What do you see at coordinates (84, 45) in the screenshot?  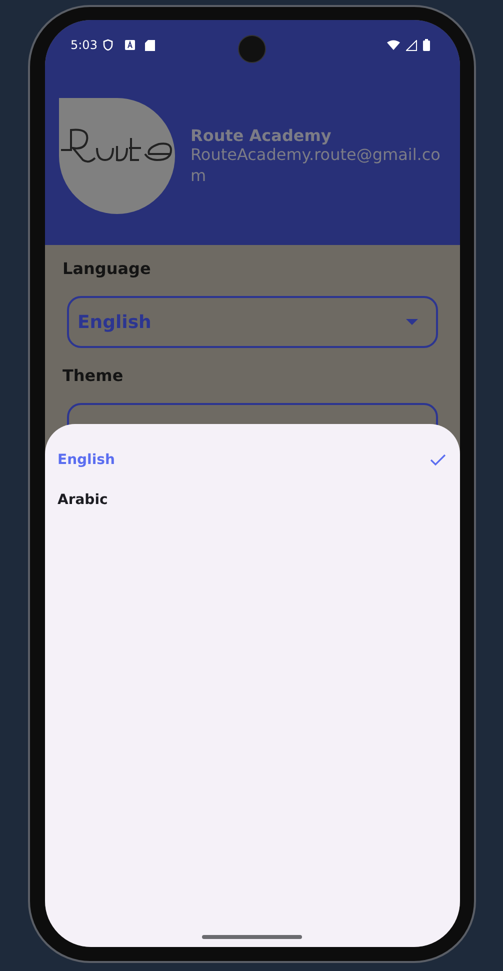 I see `status-time: 5:03` at bounding box center [84, 45].